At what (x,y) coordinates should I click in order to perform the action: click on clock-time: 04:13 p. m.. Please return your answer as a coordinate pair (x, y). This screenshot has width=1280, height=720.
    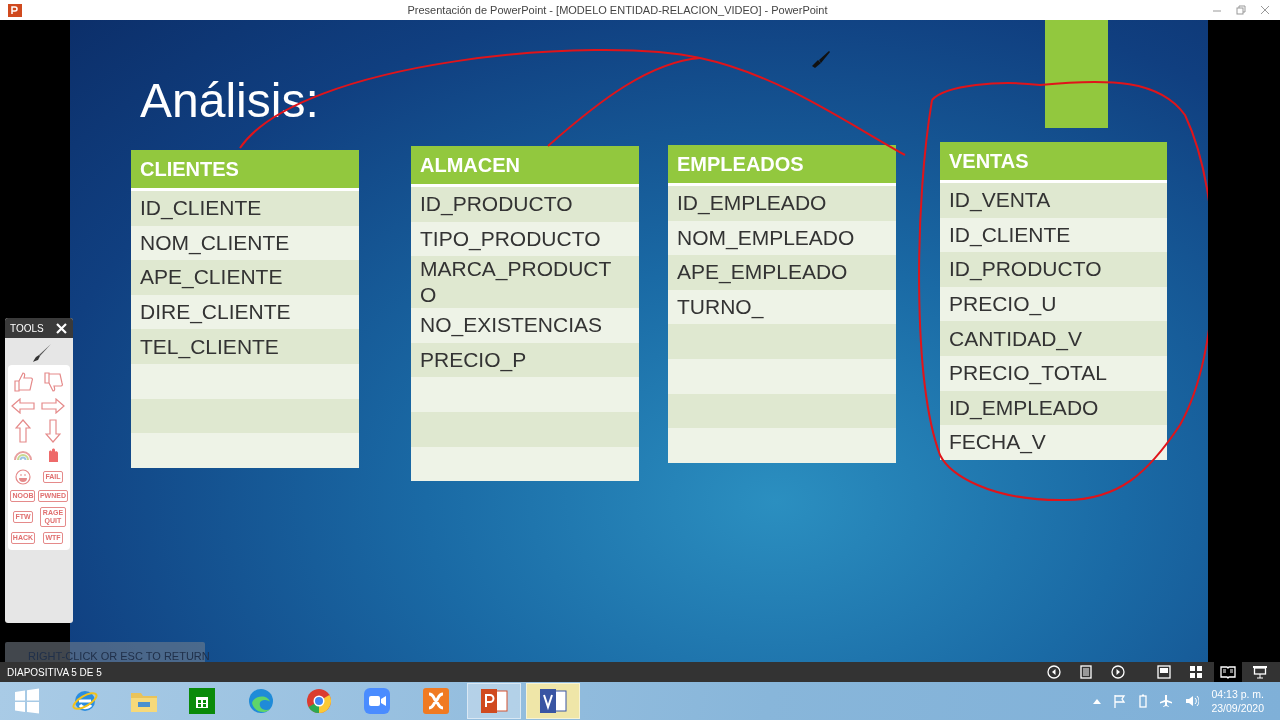
    Looking at the image, I should click on (1237, 694).